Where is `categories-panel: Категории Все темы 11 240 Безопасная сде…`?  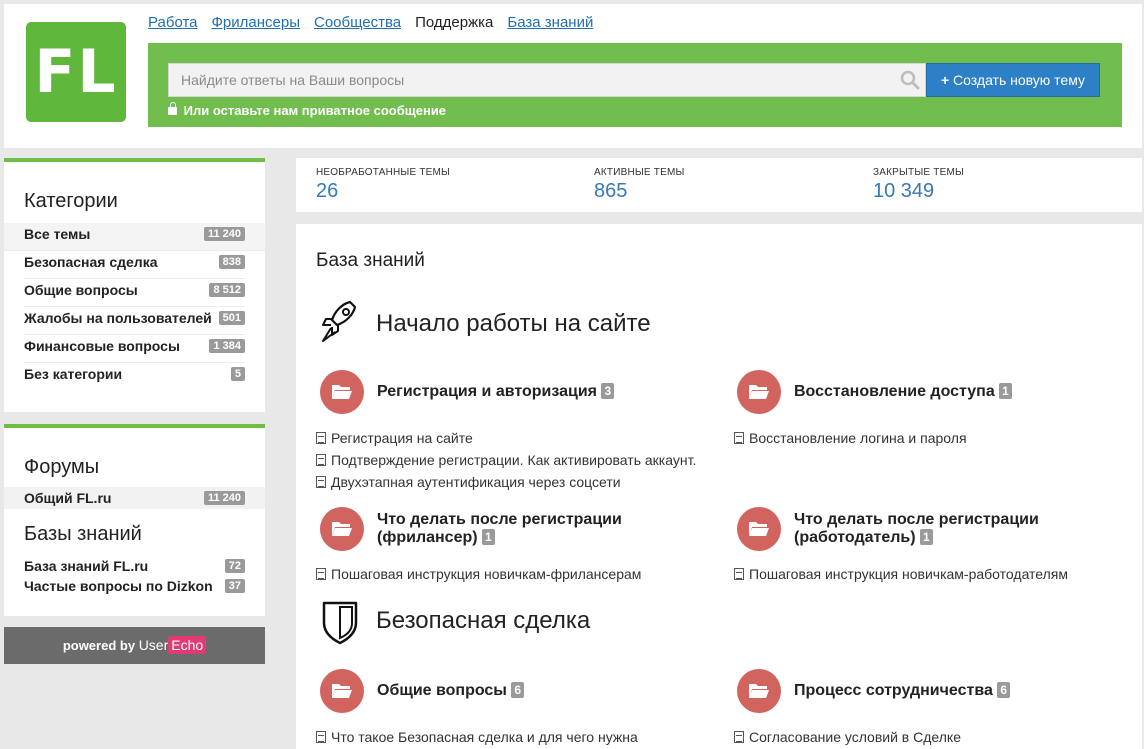 categories-panel: Категории Все темы 11 240 Безопасная сде… is located at coordinates (134, 285).